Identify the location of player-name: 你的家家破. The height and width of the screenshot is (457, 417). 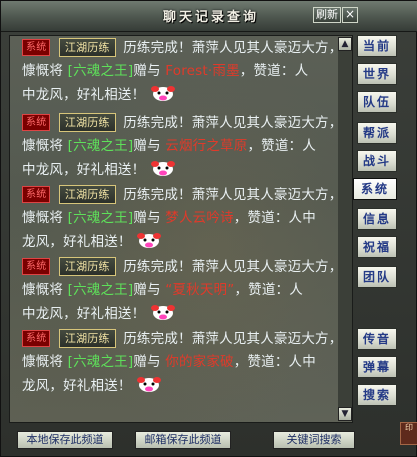
(199, 362).